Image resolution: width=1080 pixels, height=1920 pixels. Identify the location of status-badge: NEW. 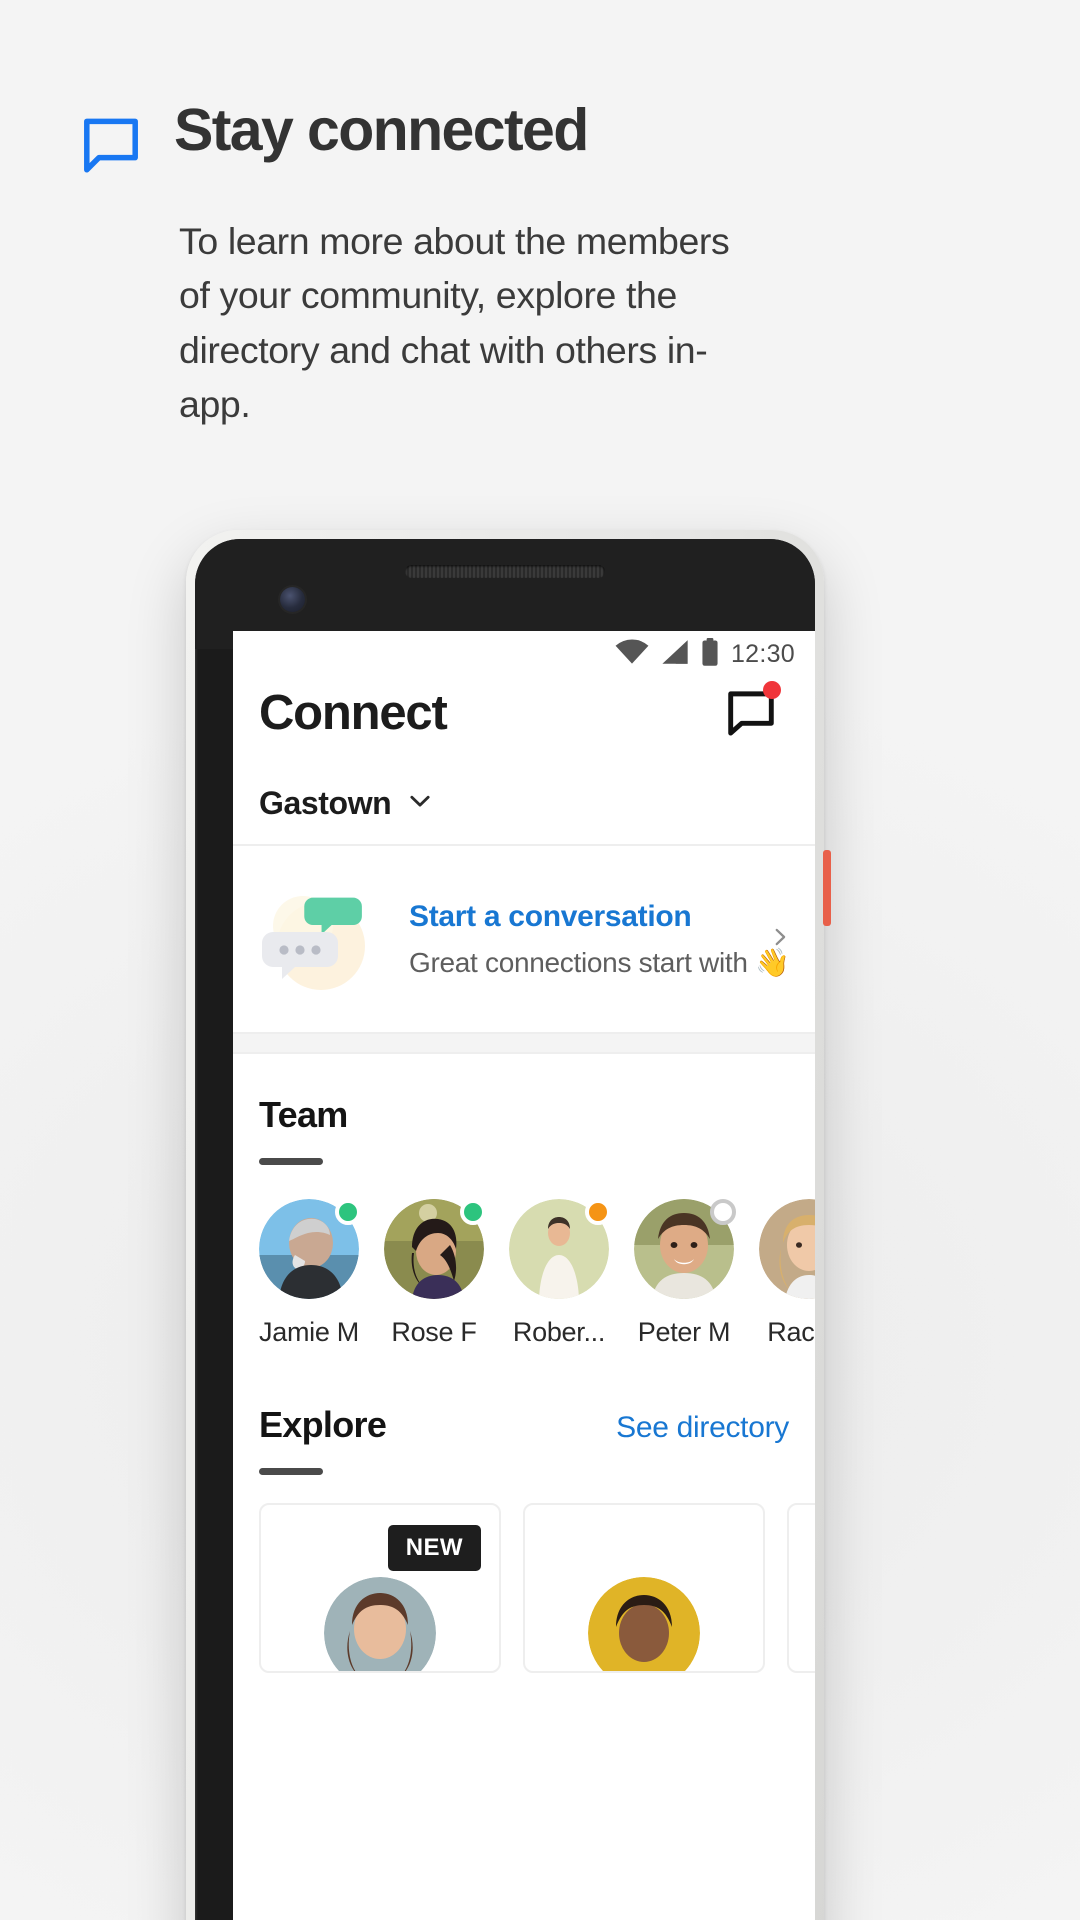
(434, 1548).